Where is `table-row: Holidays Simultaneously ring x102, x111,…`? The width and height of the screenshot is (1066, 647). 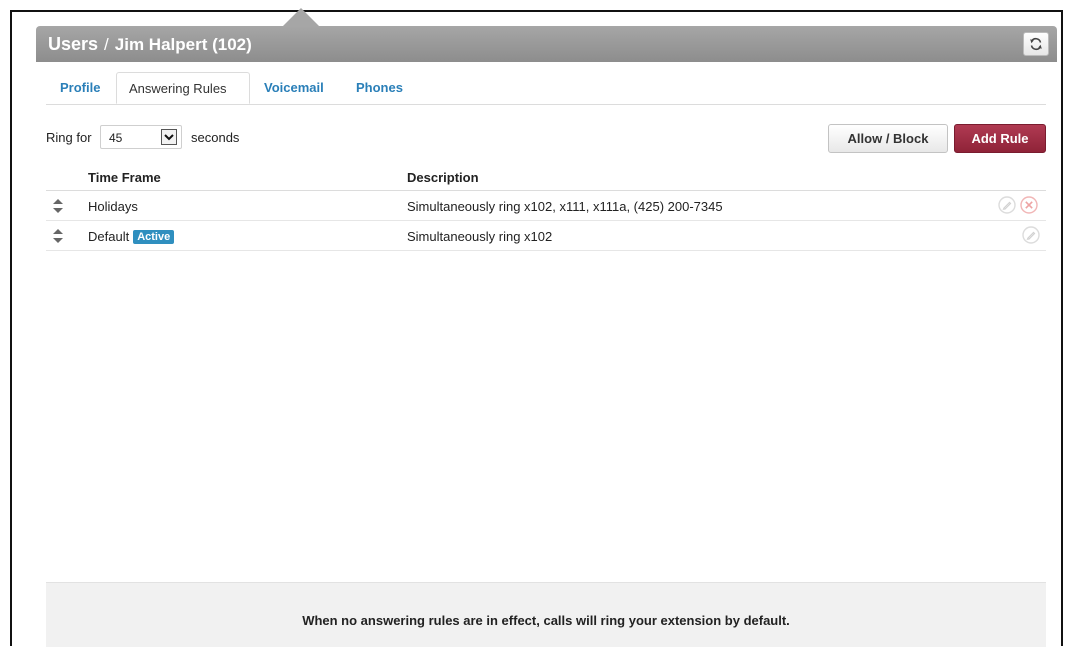 table-row: Holidays Simultaneously ring x102, x111,… is located at coordinates (546, 206).